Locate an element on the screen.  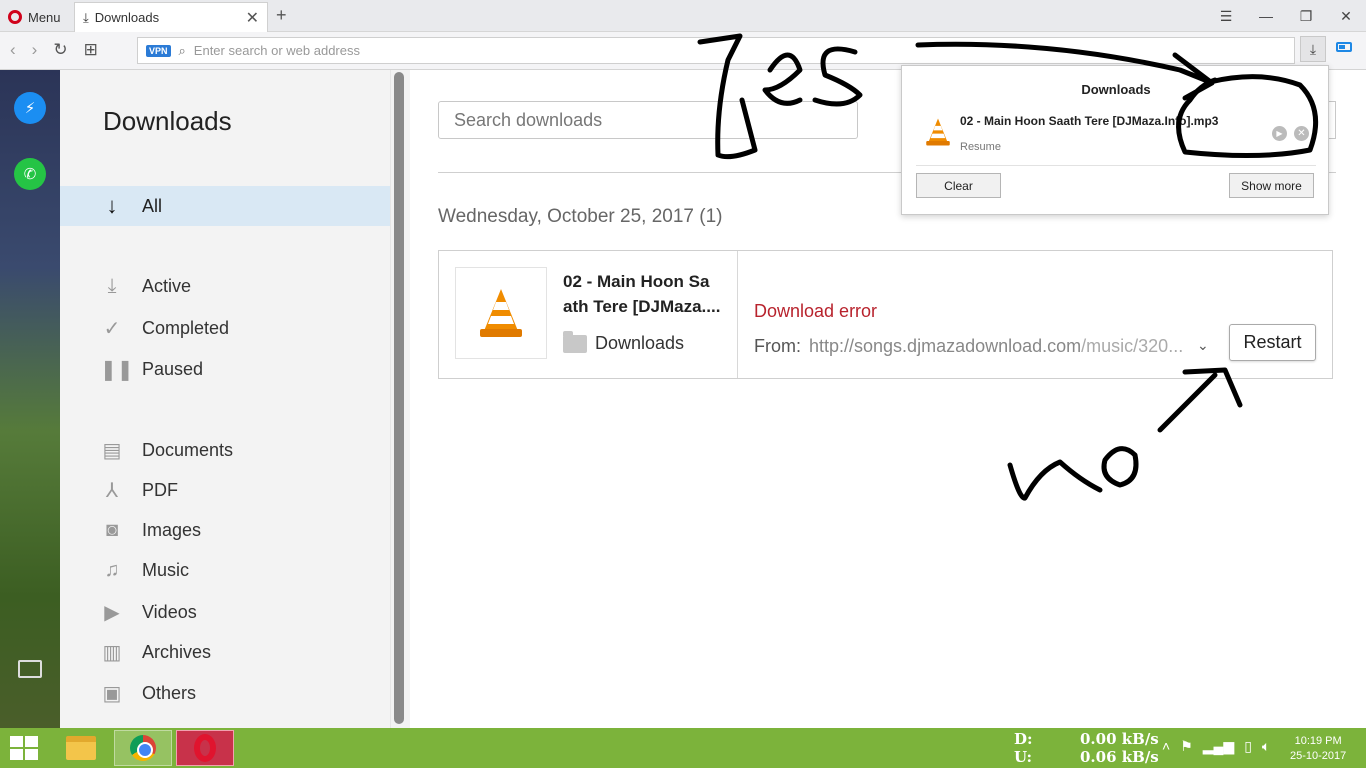
restore-button: ❐ is located at coordinates (1306, 16).